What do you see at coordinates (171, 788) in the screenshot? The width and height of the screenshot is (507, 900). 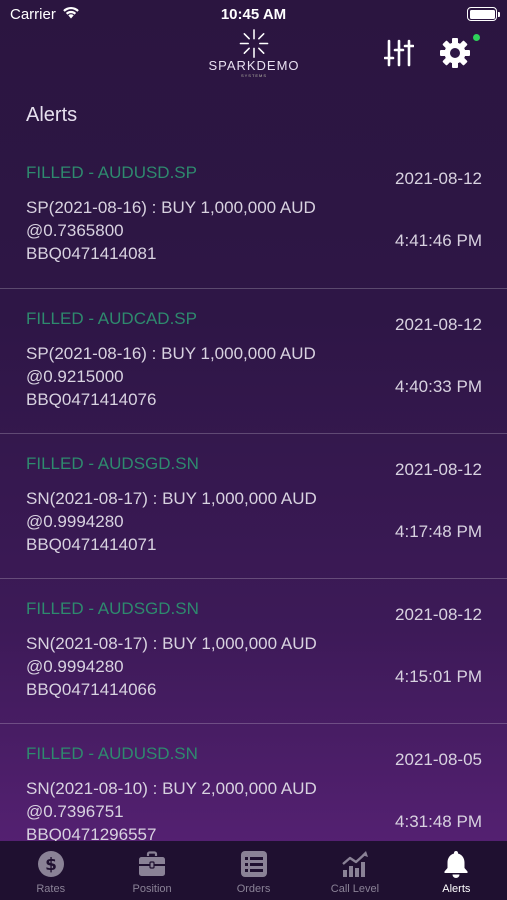 I see `alert-detail: SN(2021-08-10) : BUY 2,000,000 AUD` at bounding box center [171, 788].